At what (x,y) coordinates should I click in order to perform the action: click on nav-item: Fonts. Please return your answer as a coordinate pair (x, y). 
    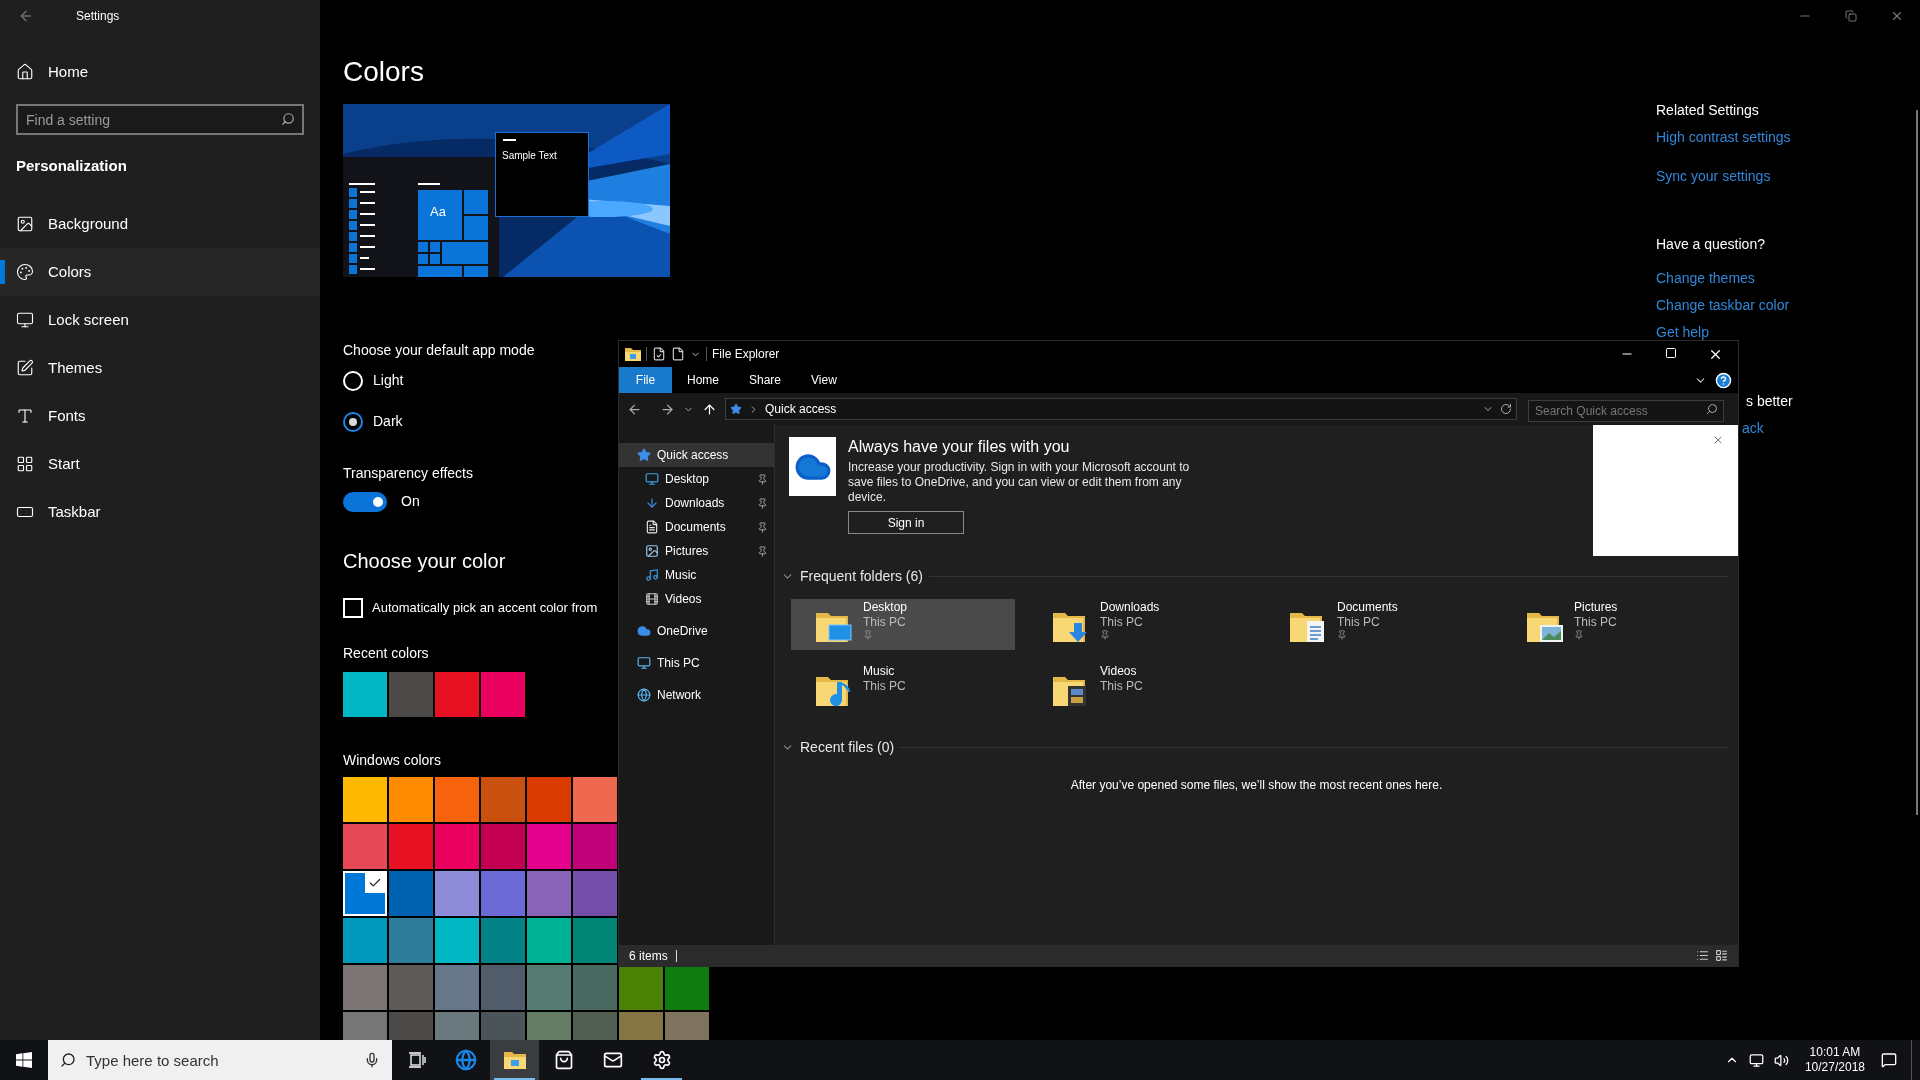
    Looking at the image, I should click on (160, 416).